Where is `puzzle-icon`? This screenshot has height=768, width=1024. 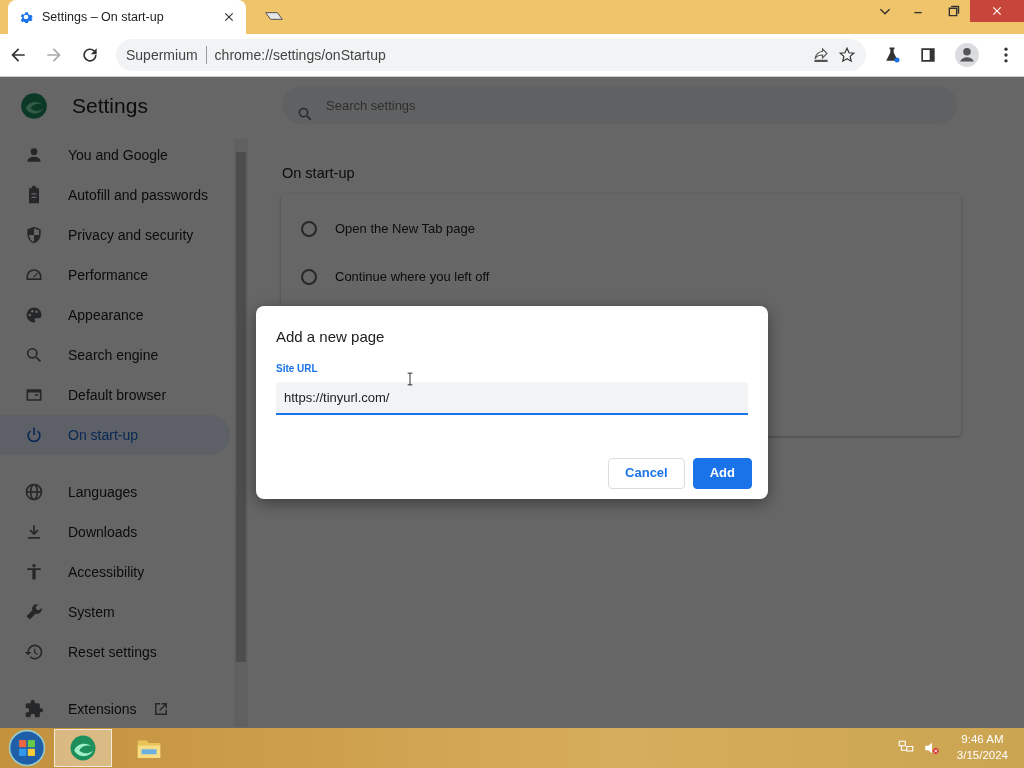 puzzle-icon is located at coordinates (34, 709).